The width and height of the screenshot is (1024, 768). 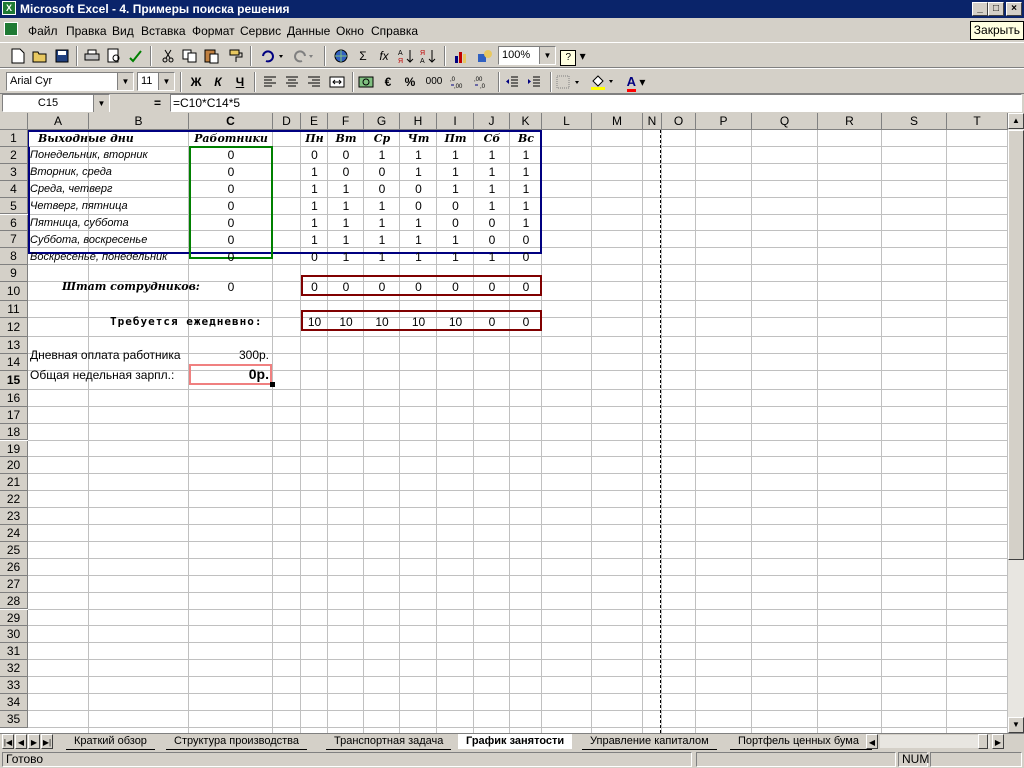 What do you see at coordinates (186, 322) in the screenshot?
I see `required-label: Требуется ежедневно:` at bounding box center [186, 322].